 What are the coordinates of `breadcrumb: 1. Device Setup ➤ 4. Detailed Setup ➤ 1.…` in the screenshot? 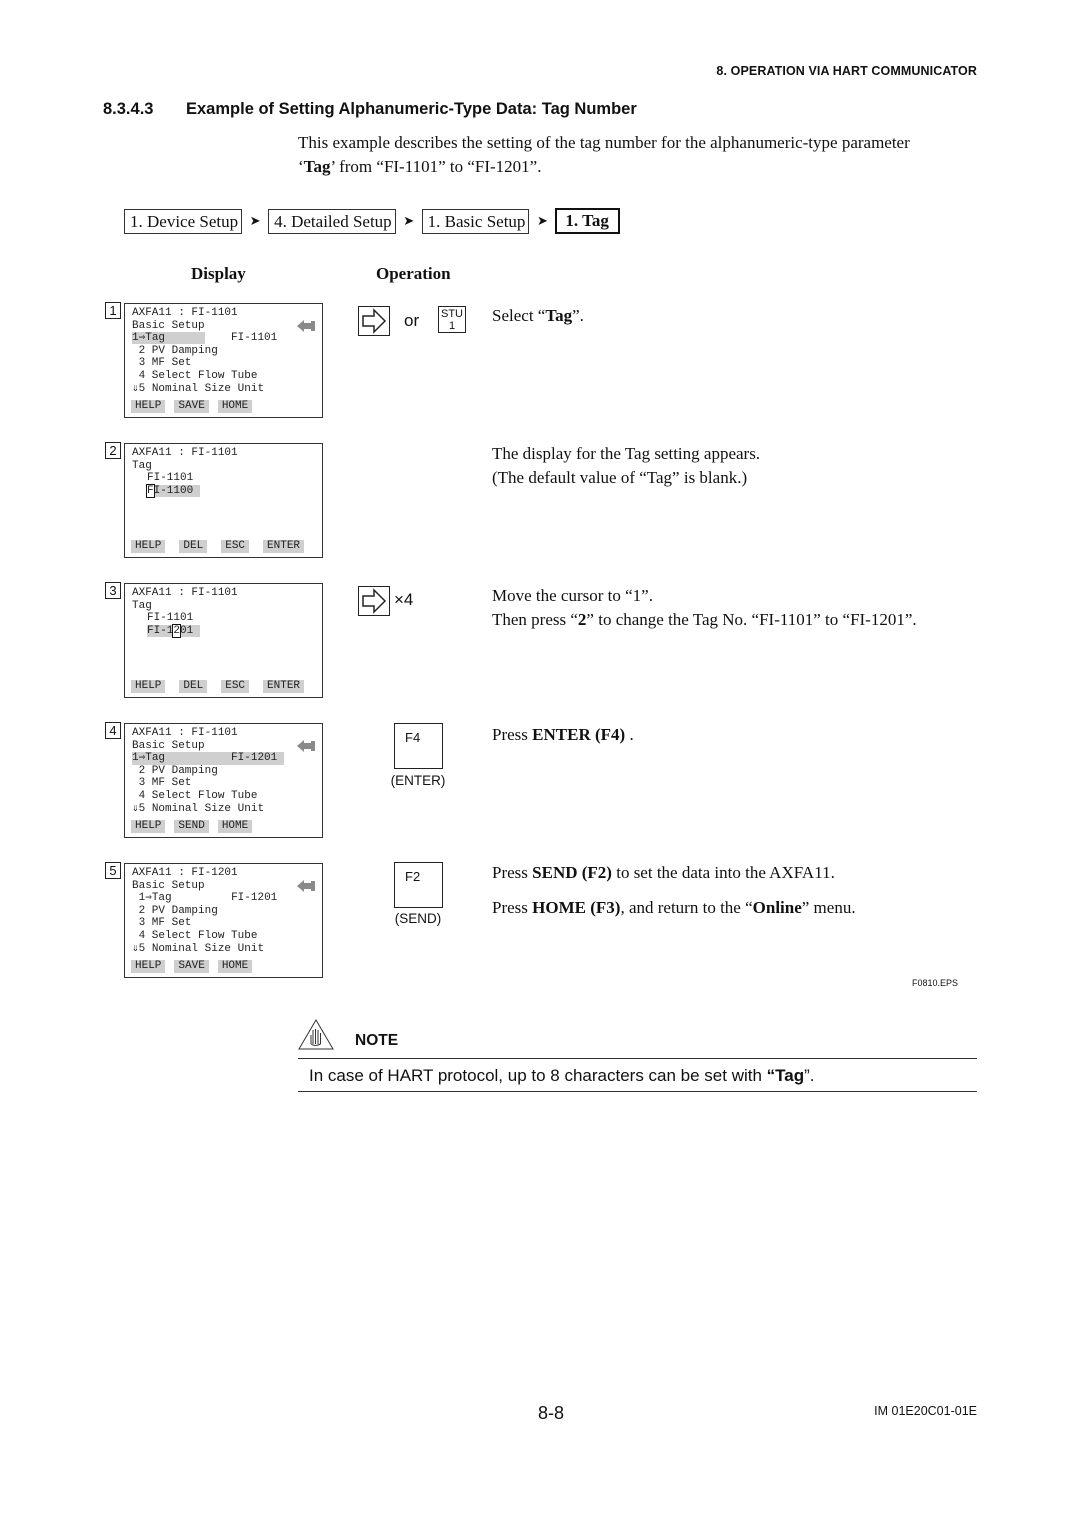 It's located at (372, 221).